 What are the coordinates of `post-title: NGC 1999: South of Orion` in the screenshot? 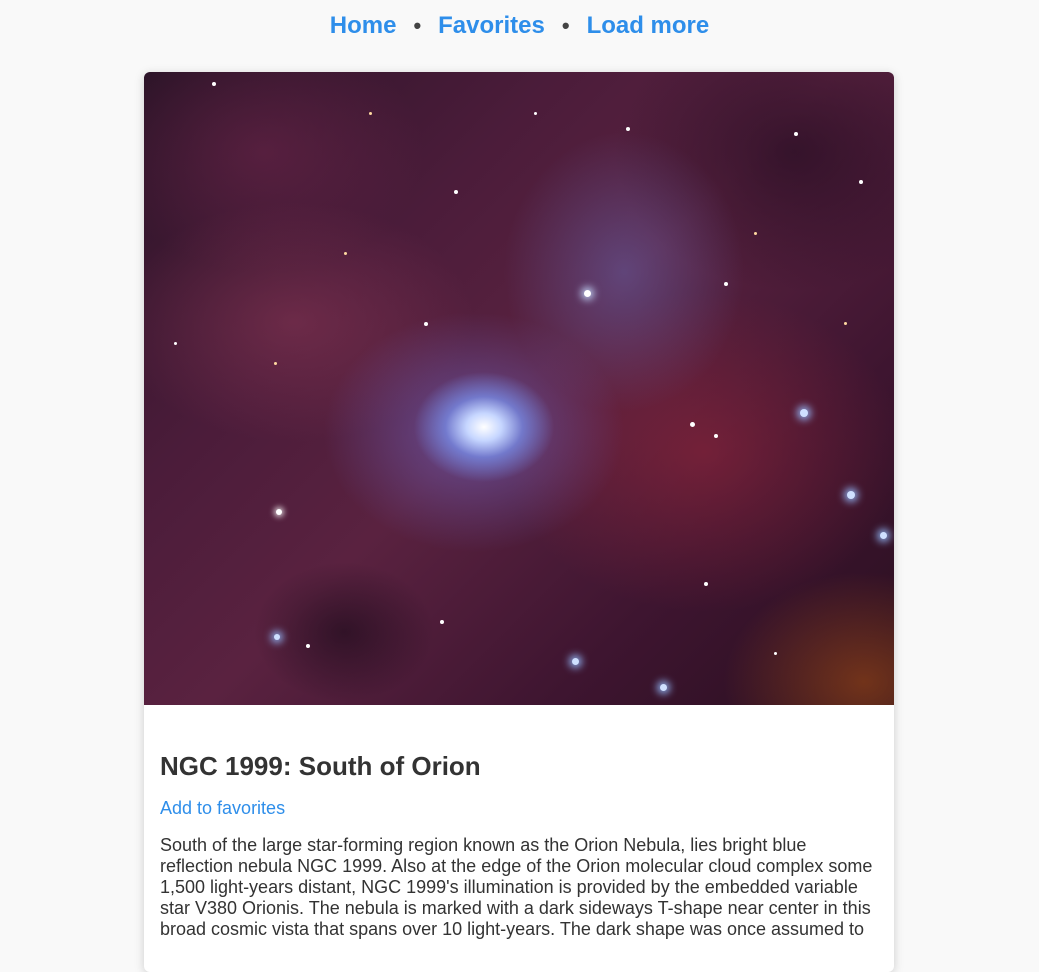 It's located at (320, 766).